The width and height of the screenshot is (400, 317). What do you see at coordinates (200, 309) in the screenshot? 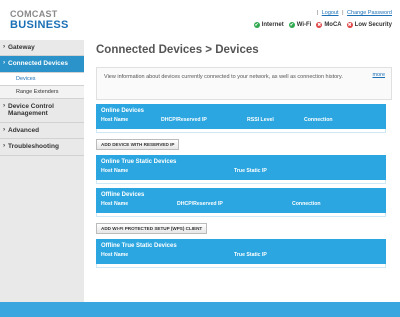
I see `footer-bar` at bounding box center [200, 309].